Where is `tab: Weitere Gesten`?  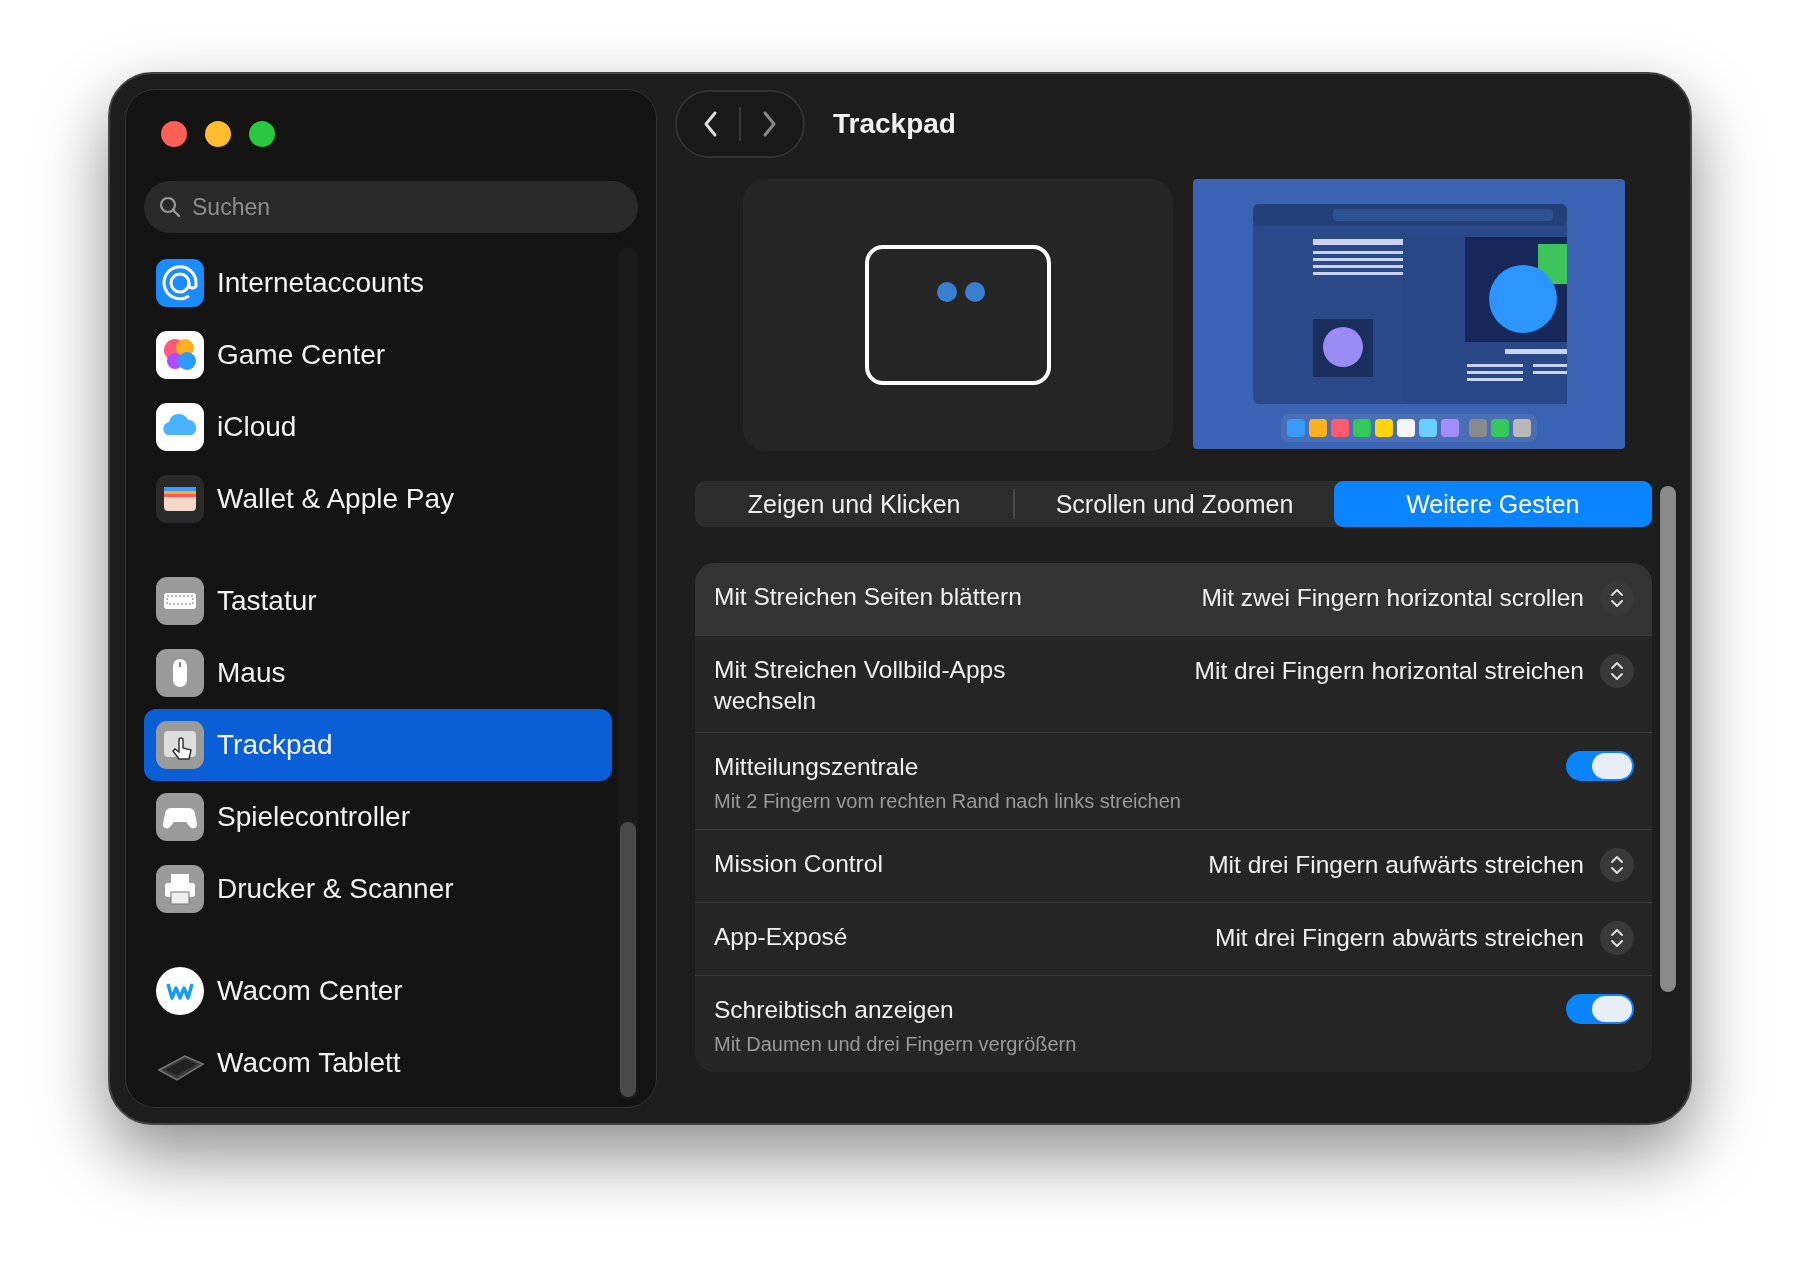 tab: Weitere Gesten is located at coordinates (1492, 504).